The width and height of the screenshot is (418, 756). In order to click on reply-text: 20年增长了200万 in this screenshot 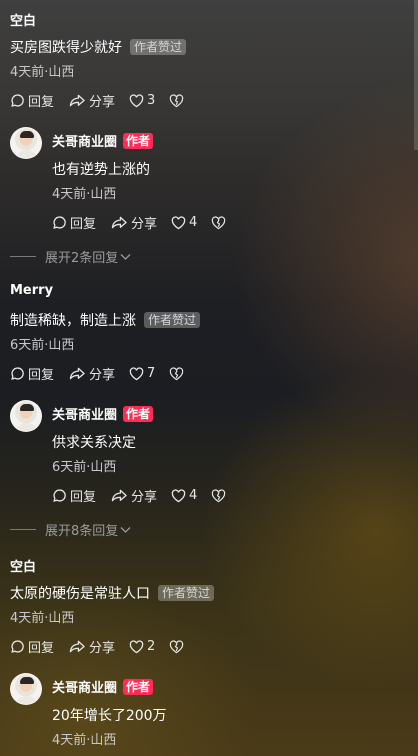, I will do `click(109, 715)`.